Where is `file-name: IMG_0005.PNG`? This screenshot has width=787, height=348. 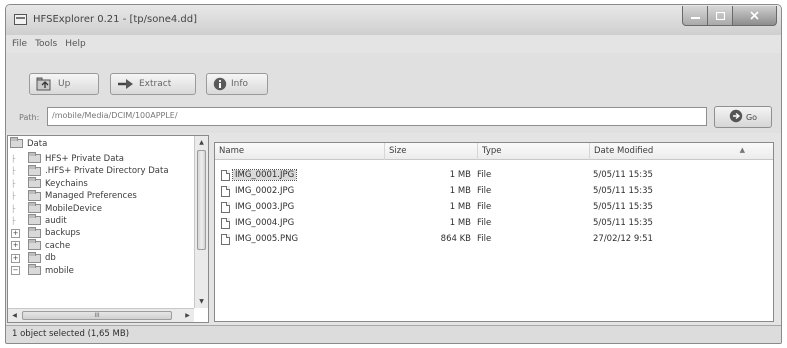 file-name: IMG_0005.PNG is located at coordinates (267, 239).